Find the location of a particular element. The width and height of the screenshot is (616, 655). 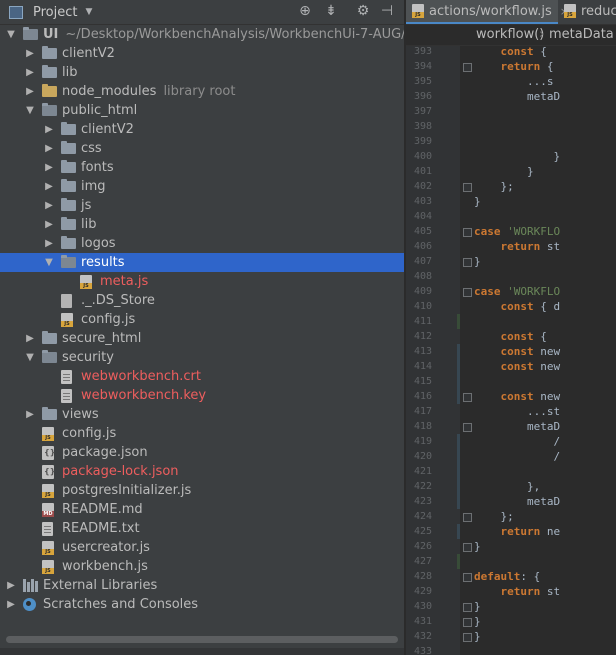

tree-item-name: README.txt is located at coordinates (101, 528).